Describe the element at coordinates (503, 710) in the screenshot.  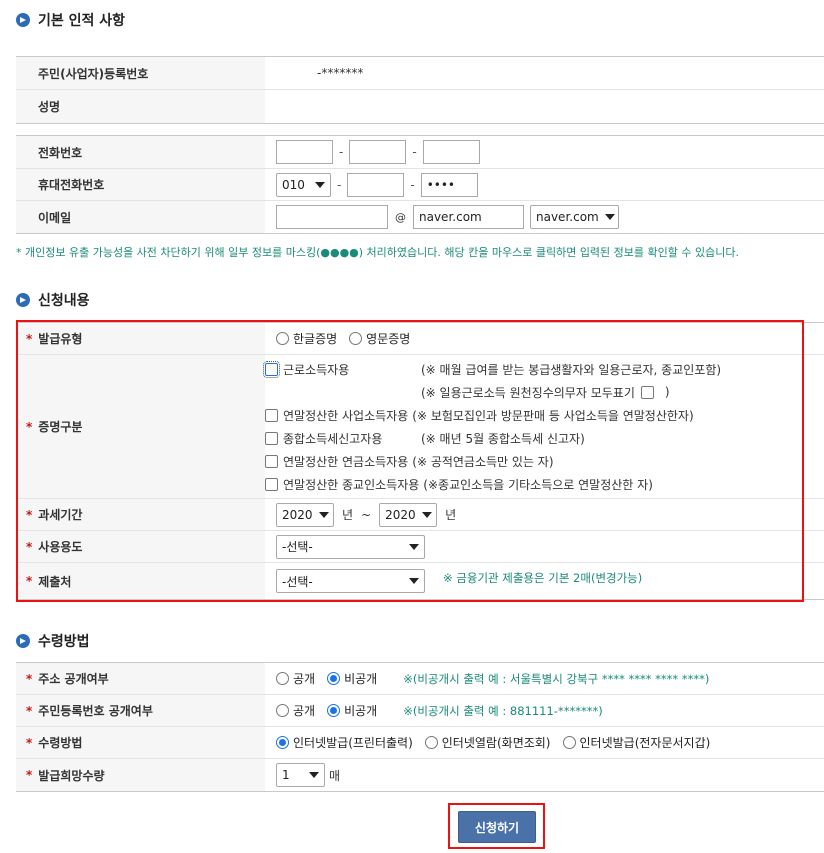
I see `rrn-note: ※(비공개시 출력 예 : 881111-*******)` at that location.